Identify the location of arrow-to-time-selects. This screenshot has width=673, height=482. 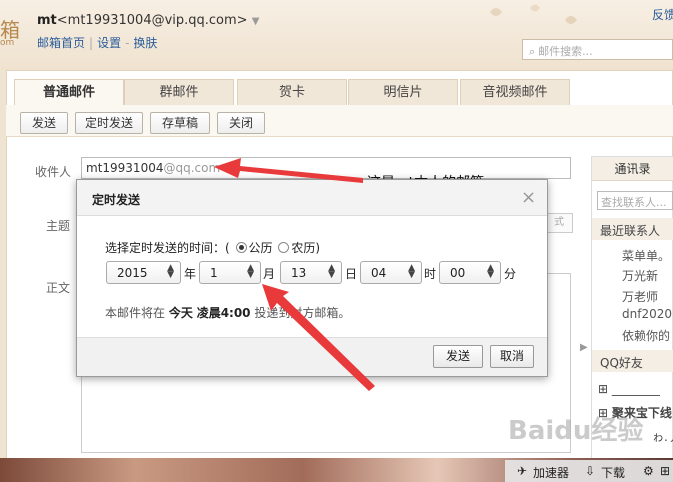
(318, 337).